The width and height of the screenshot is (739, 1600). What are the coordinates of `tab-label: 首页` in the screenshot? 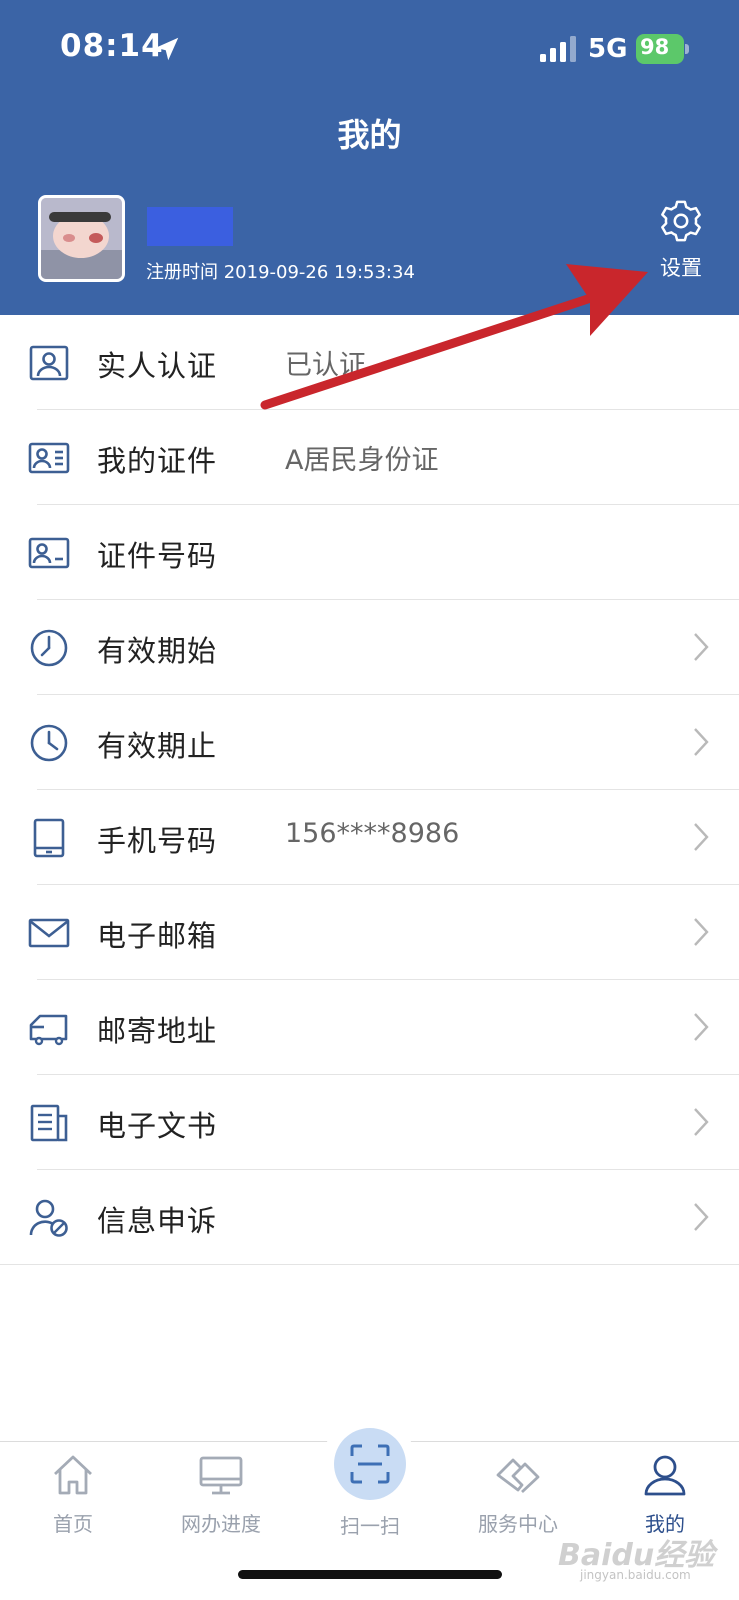 It's located at (73, 1524).